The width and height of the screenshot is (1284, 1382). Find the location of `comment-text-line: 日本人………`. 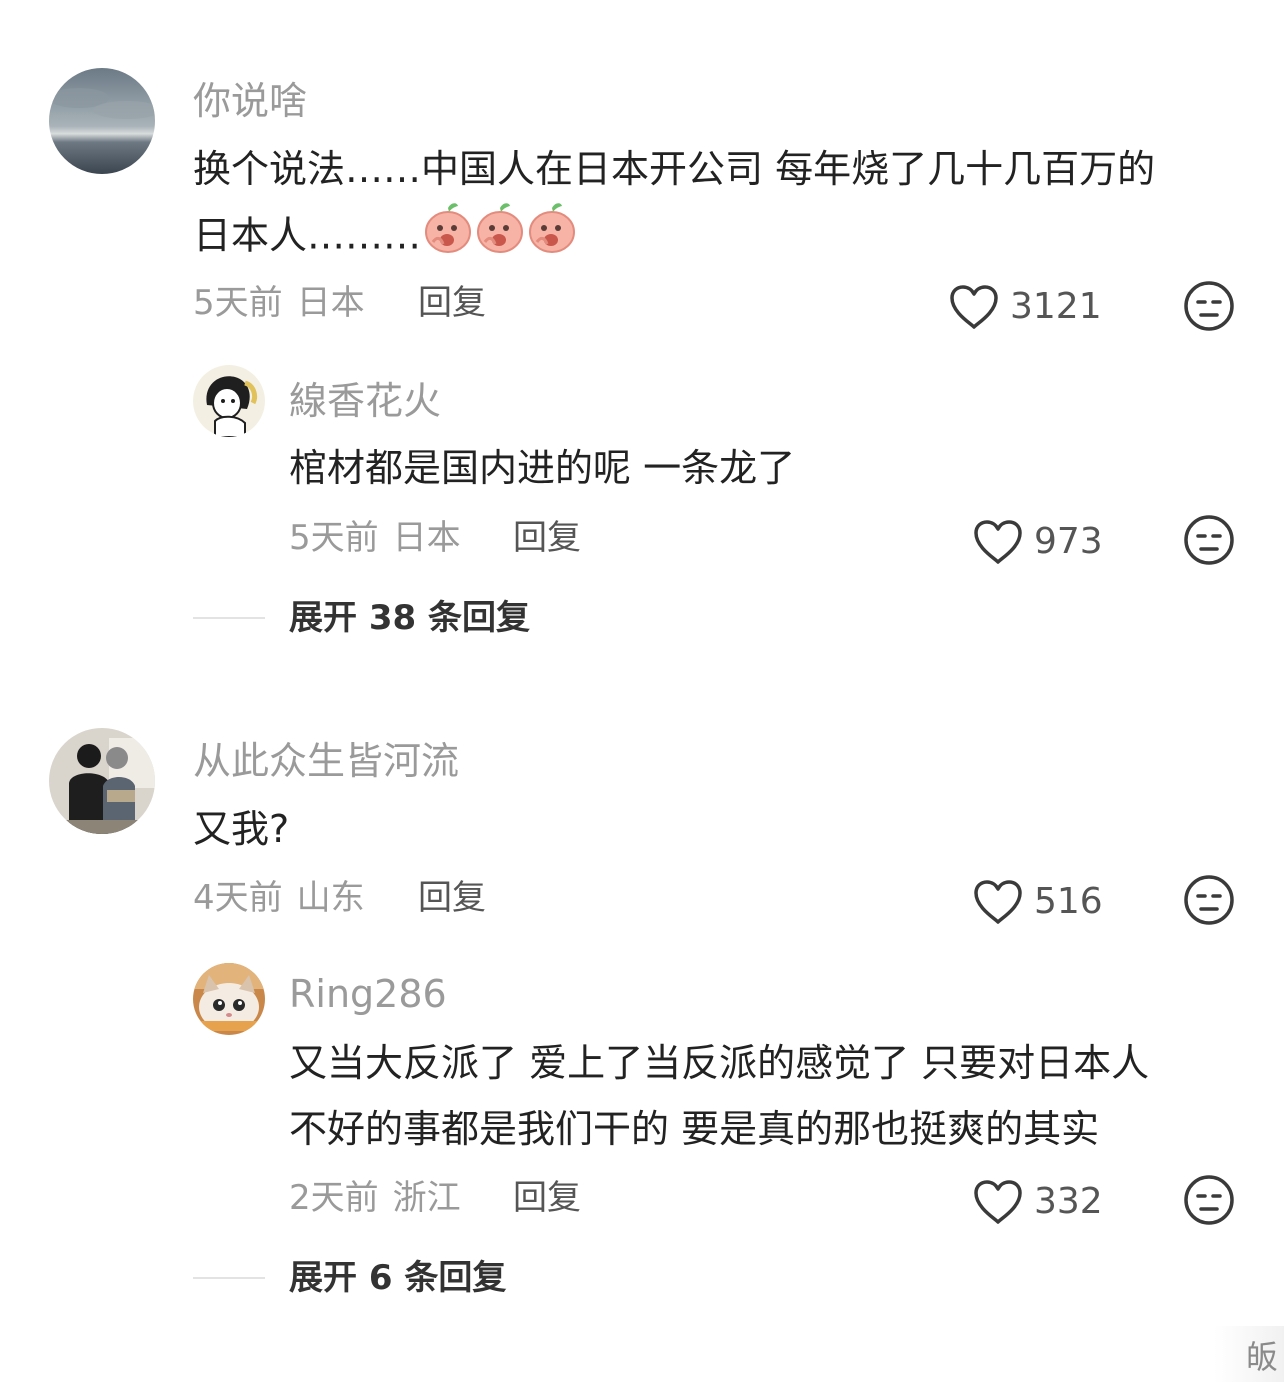

comment-text-line: 日本人……… is located at coordinates (307, 235).